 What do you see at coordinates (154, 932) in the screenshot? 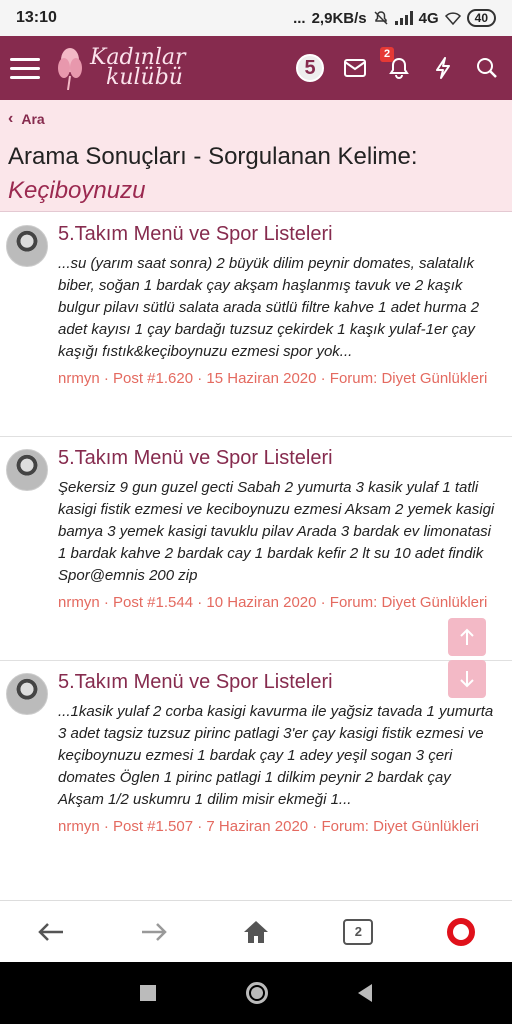
I see `arrow-right-icon` at bounding box center [154, 932].